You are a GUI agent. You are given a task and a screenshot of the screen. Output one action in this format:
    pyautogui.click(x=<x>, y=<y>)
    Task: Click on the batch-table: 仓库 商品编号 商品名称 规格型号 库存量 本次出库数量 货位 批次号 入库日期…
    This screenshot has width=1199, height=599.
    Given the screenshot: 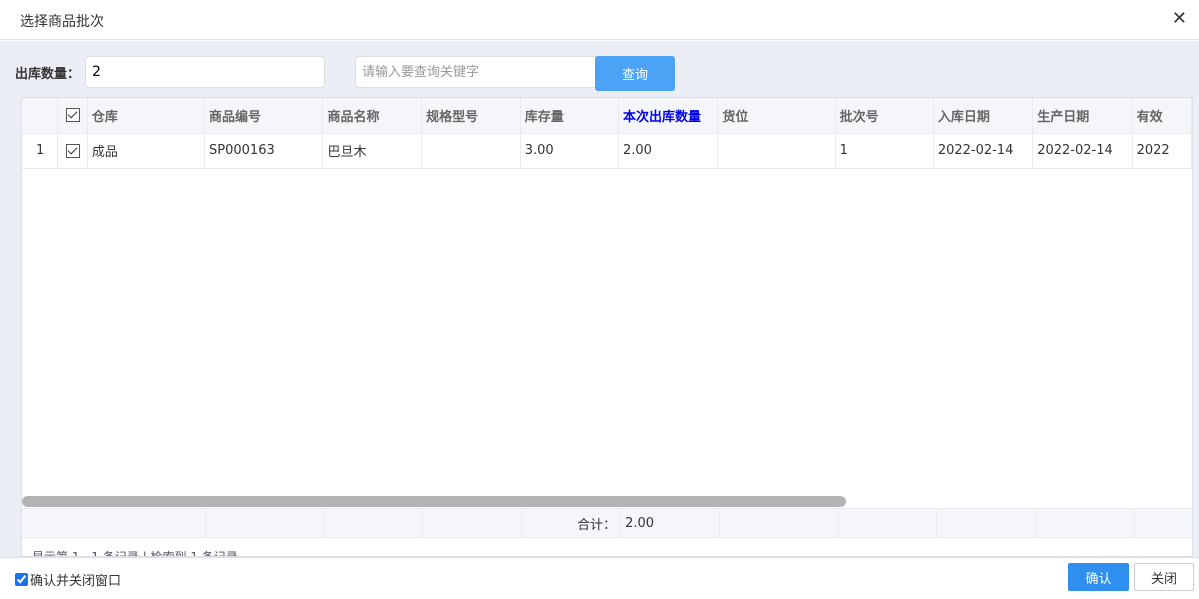 What is the action you would take?
    pyautogui.click(x=607, y=133)
    